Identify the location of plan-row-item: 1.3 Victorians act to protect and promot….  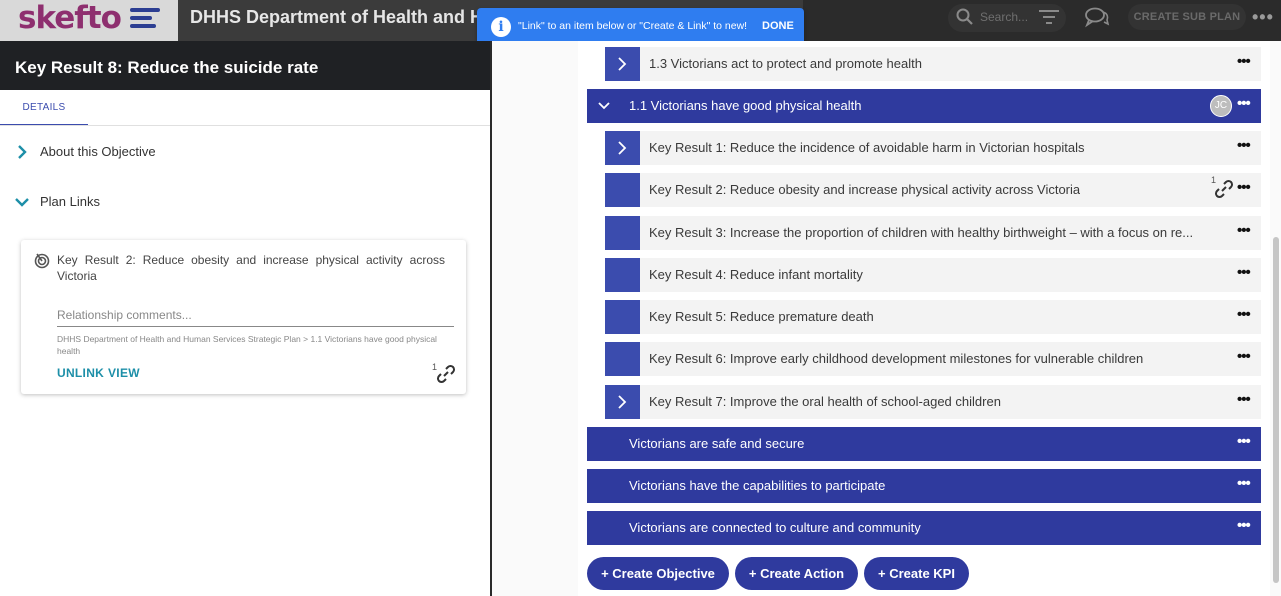
(933, 64).